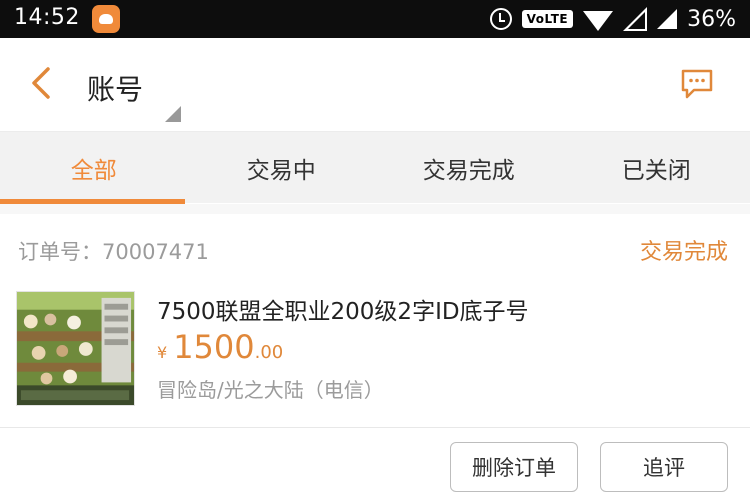 The image size is (750, 499). I want to click on page-title: 账号, so click(115, 89).